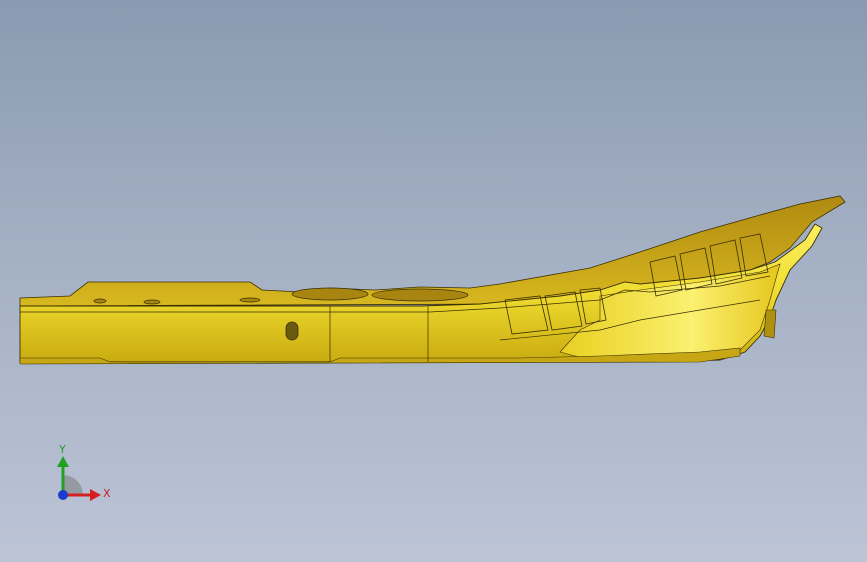 This screenshot has width=867, height=562. What do you see at coordinates (770, 324) in the screenshot?
I see `rear-bracket` at bounding box center [770, 324].